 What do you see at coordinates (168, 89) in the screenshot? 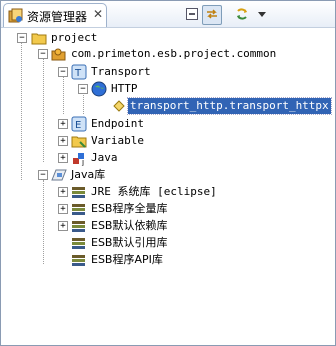
I see `tree-node-http: − HTTP` at bounding box center [168, 89].